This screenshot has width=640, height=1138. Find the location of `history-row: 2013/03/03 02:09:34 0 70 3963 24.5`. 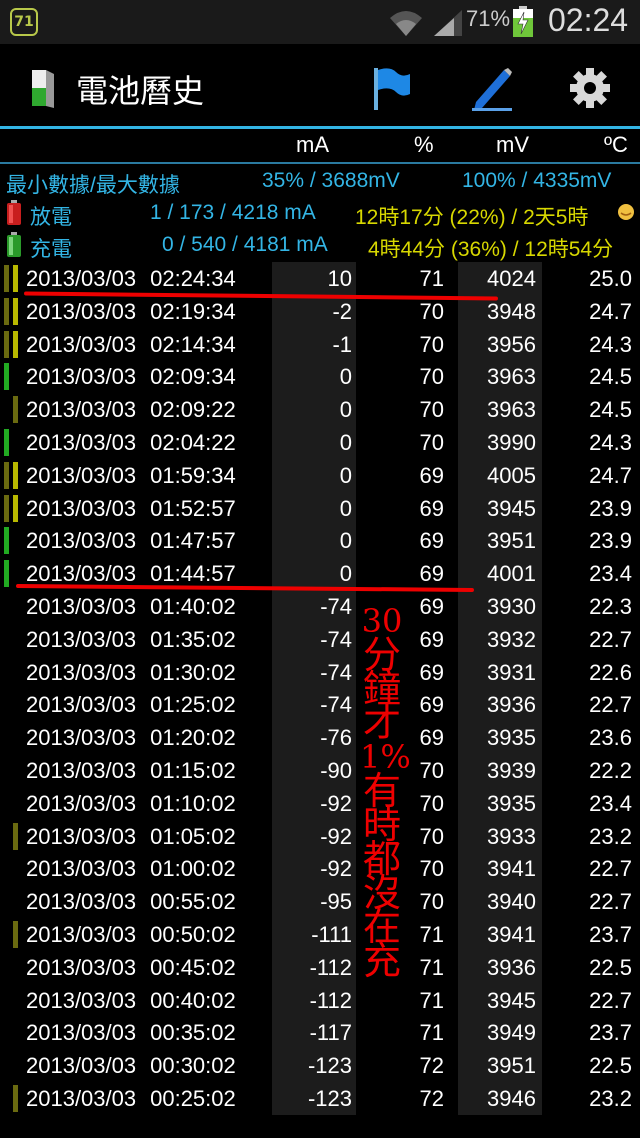

history-row: 2013/03/03 02:09:34 0 70 3963 24.5 is located at coordinates (320, 377).